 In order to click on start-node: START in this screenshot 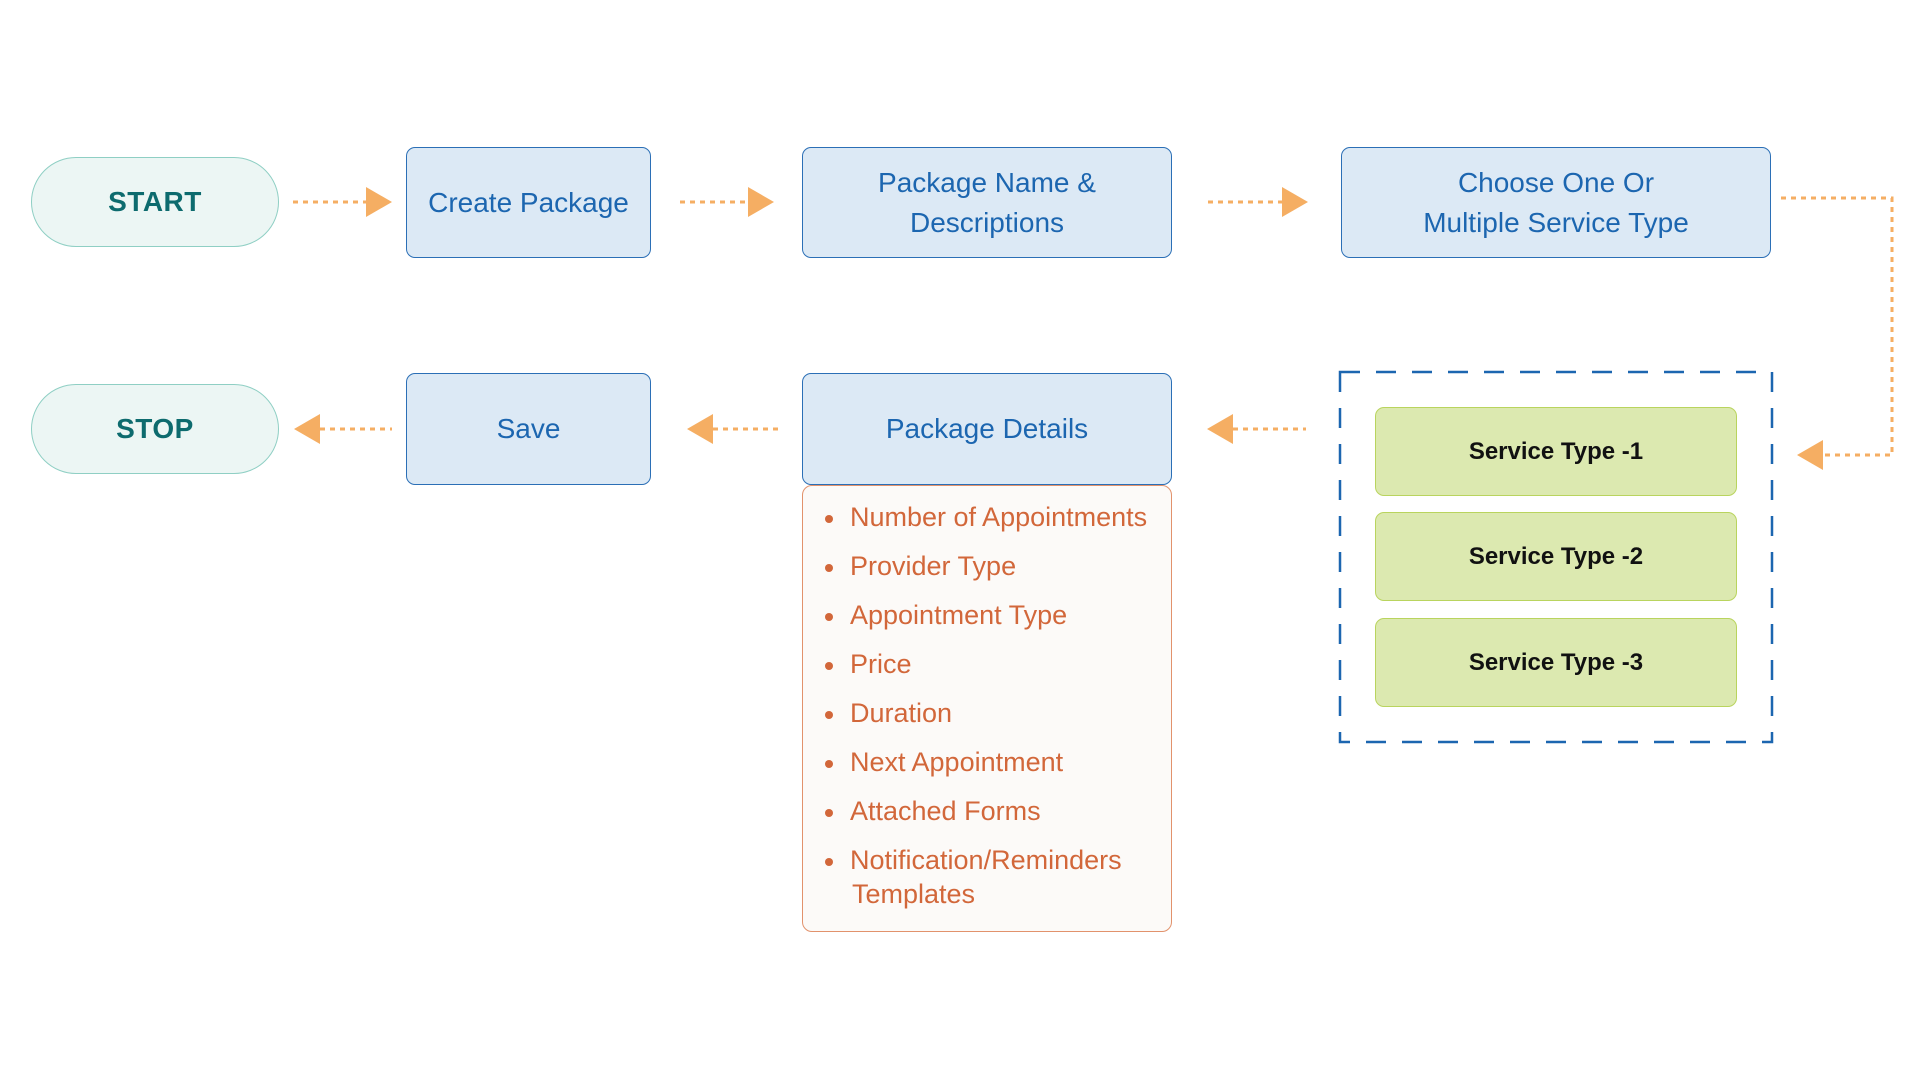, I will do `click(155, 202)`.